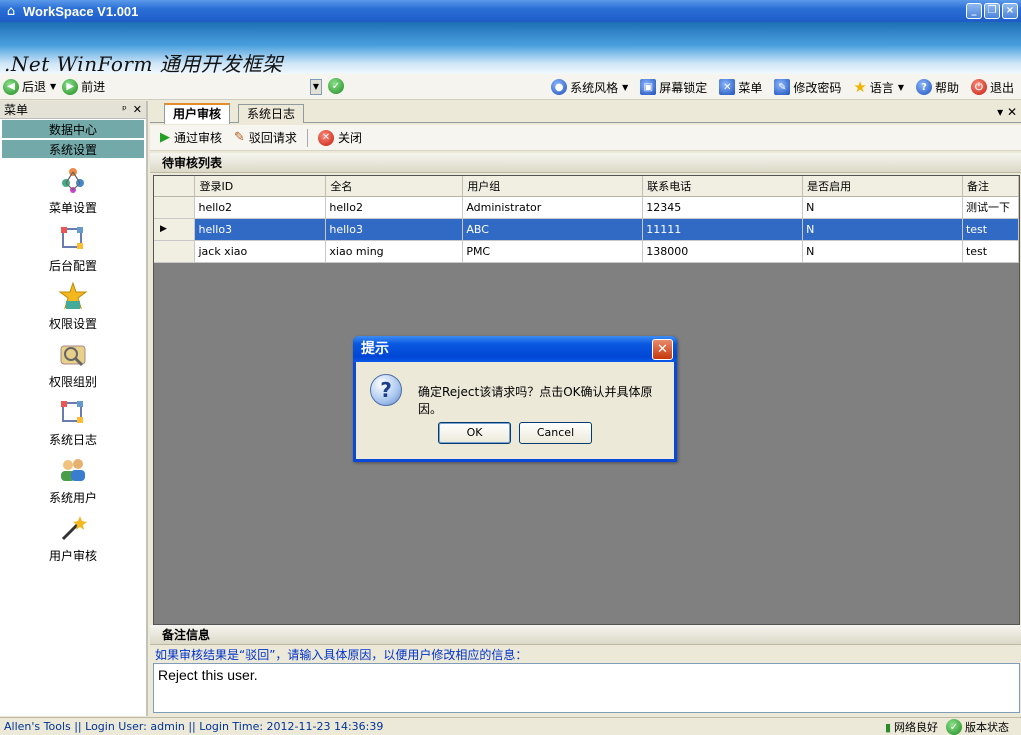 The height and width of the screenshot is (735, 1021). I want to click on sidebar-item-system-log: 系统日志, so click(73, 426).